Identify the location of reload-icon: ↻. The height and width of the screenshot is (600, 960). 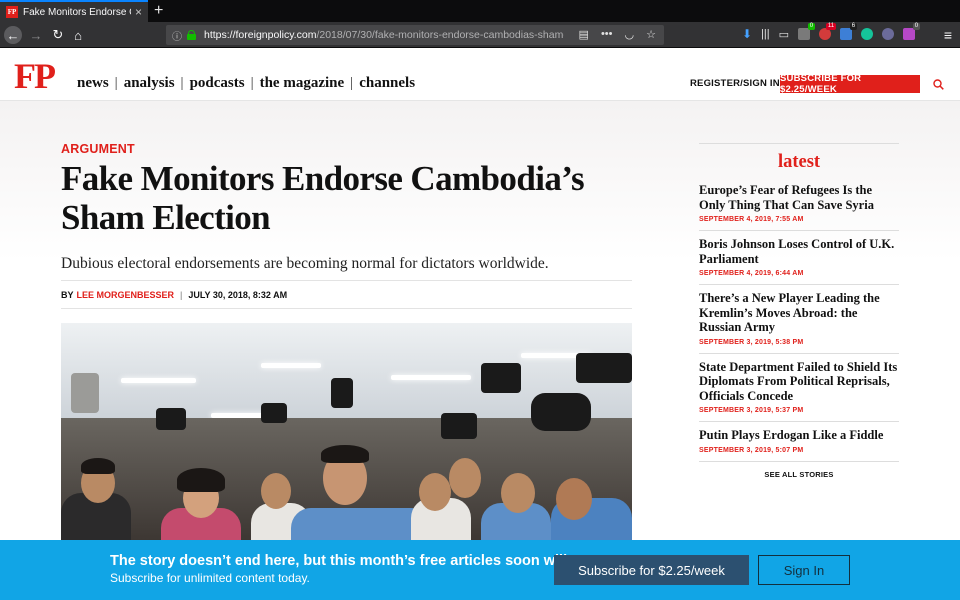
(58, 35).